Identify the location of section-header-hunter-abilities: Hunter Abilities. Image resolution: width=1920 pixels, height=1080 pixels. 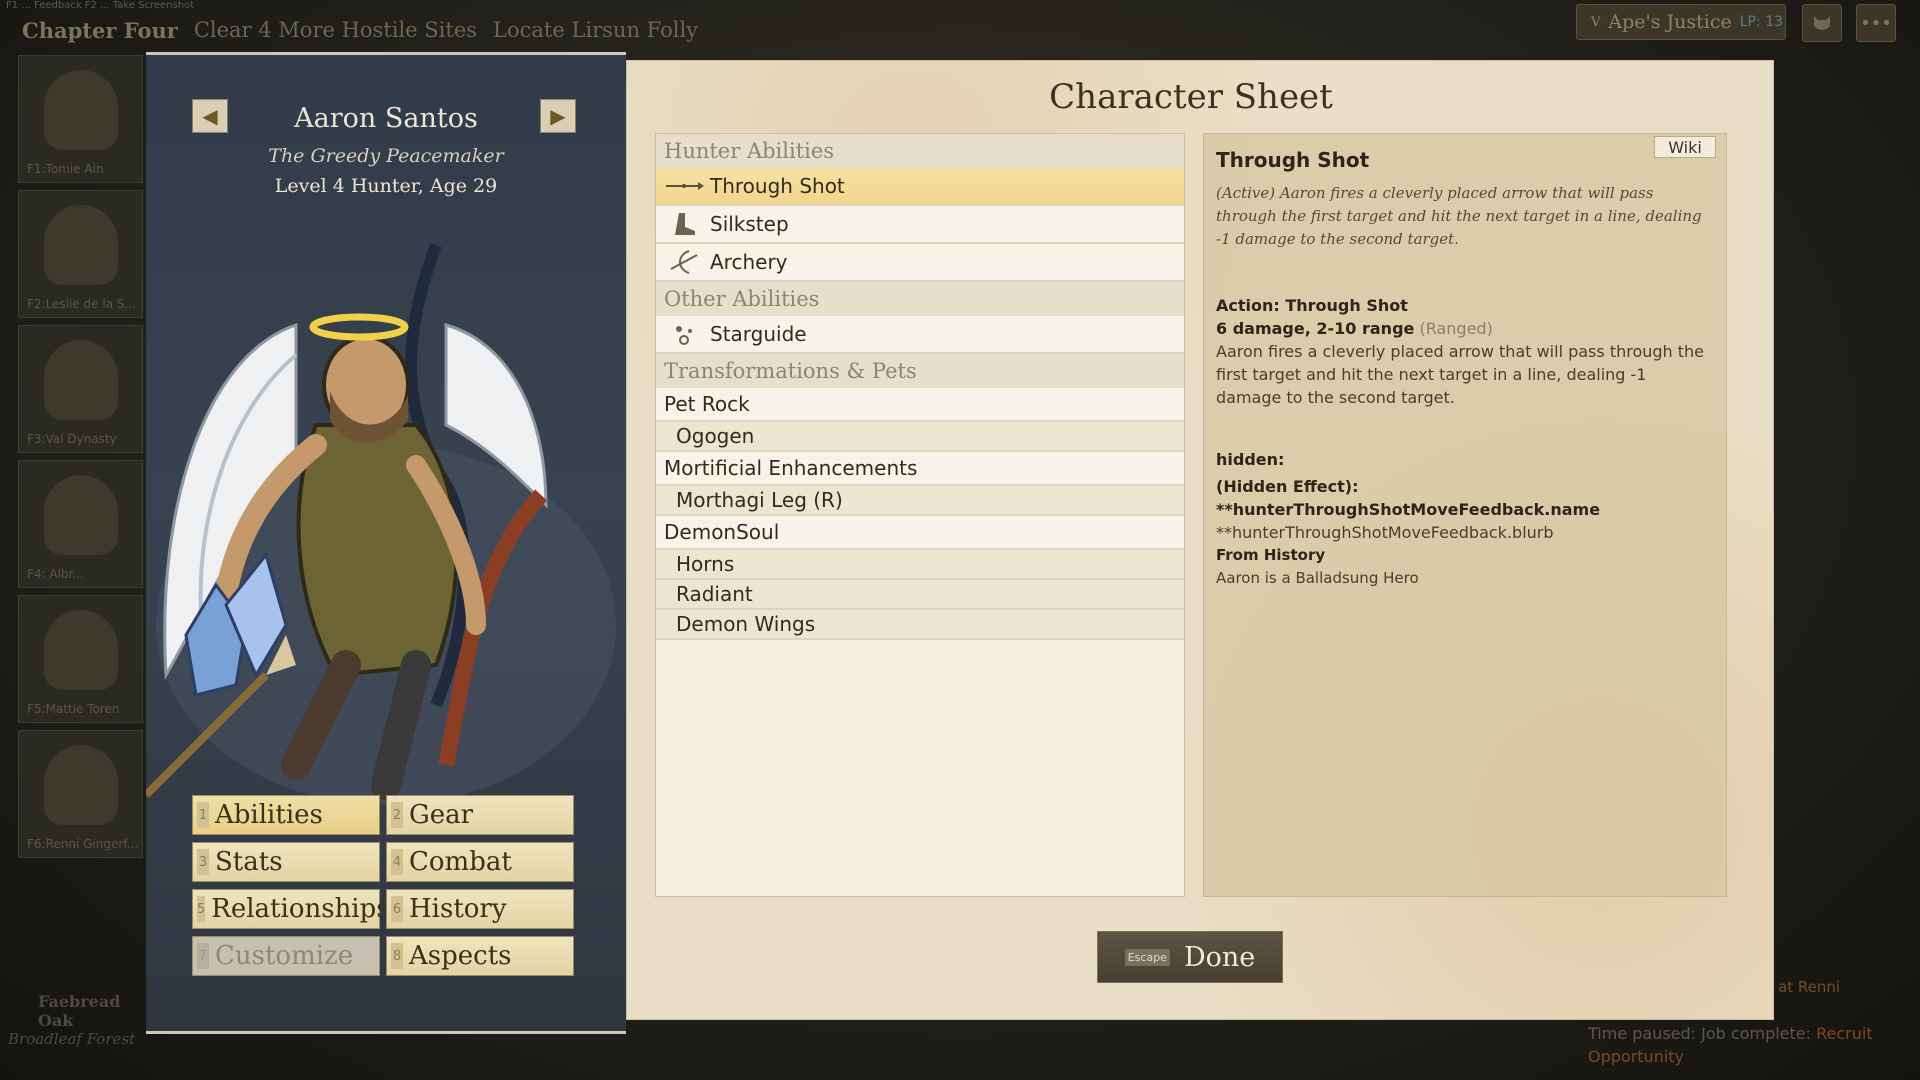
(920, 151).